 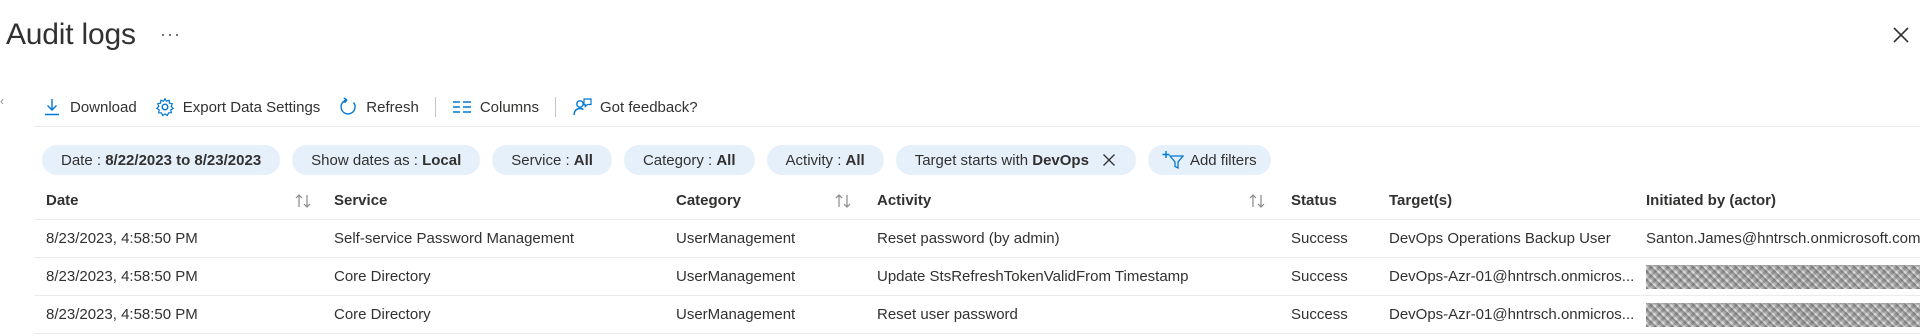 I want to click on toolbar-divider-line, so click(x=977, y=126).